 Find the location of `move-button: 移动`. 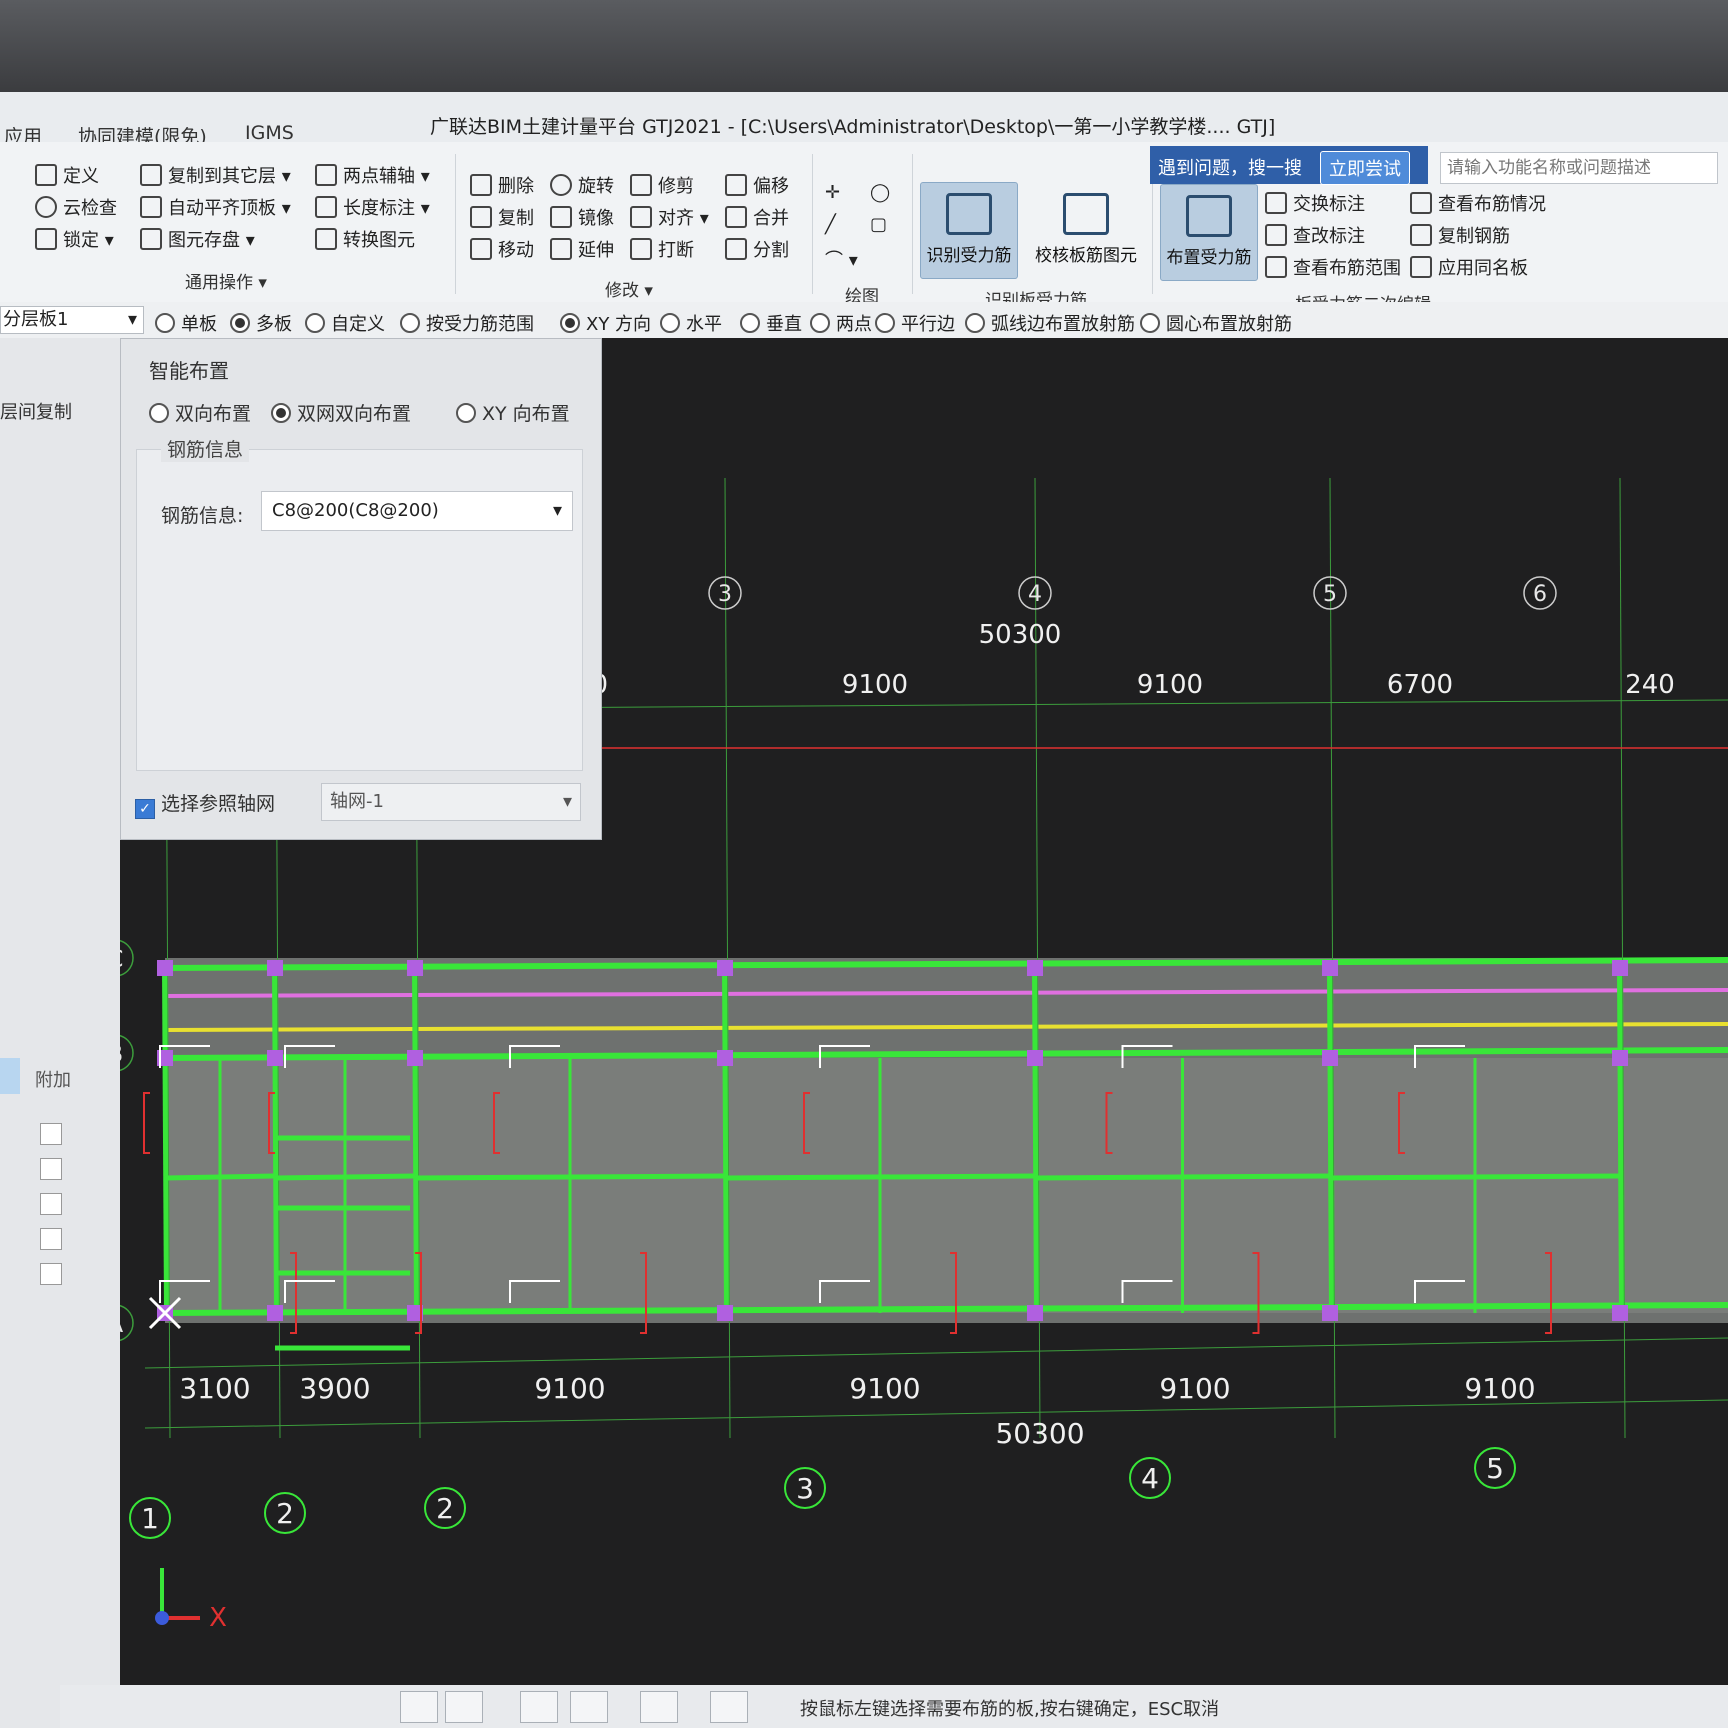

move-button: 移动 is located at coordinates (502, 249).